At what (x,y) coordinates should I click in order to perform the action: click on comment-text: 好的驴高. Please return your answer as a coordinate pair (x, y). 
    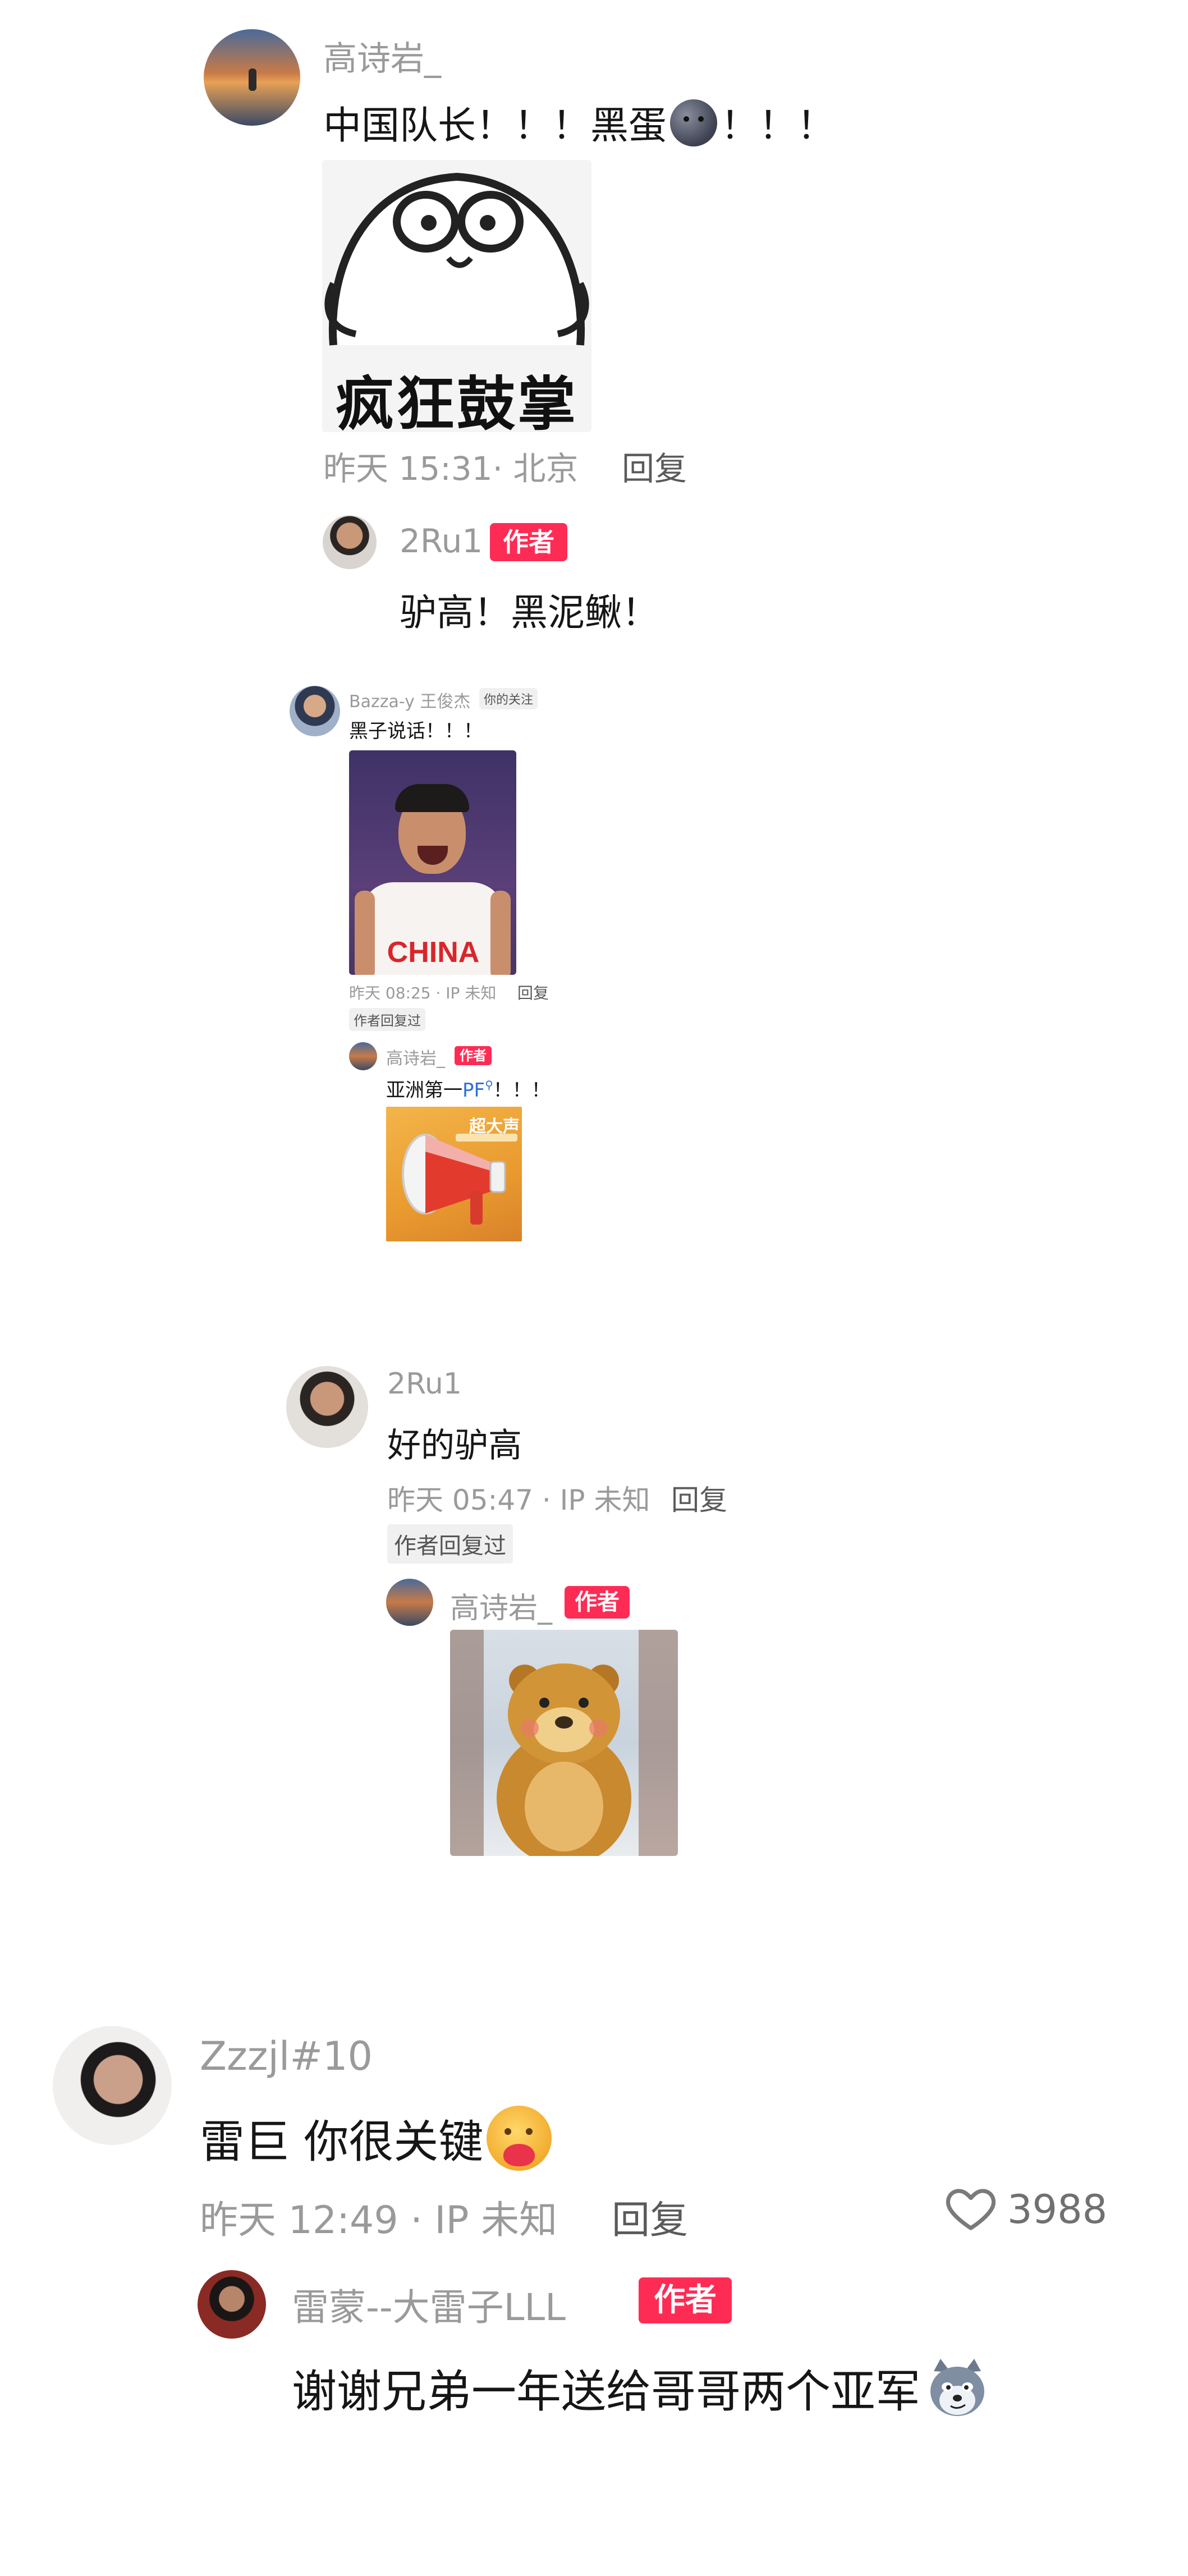
    Looking at the image, I should click on (454, 1445).